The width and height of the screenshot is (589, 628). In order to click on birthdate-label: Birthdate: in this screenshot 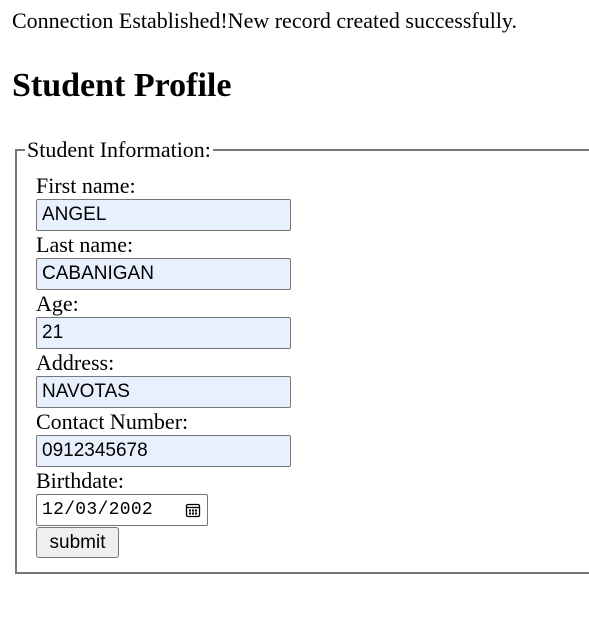, I will do `click(80, 480)`.